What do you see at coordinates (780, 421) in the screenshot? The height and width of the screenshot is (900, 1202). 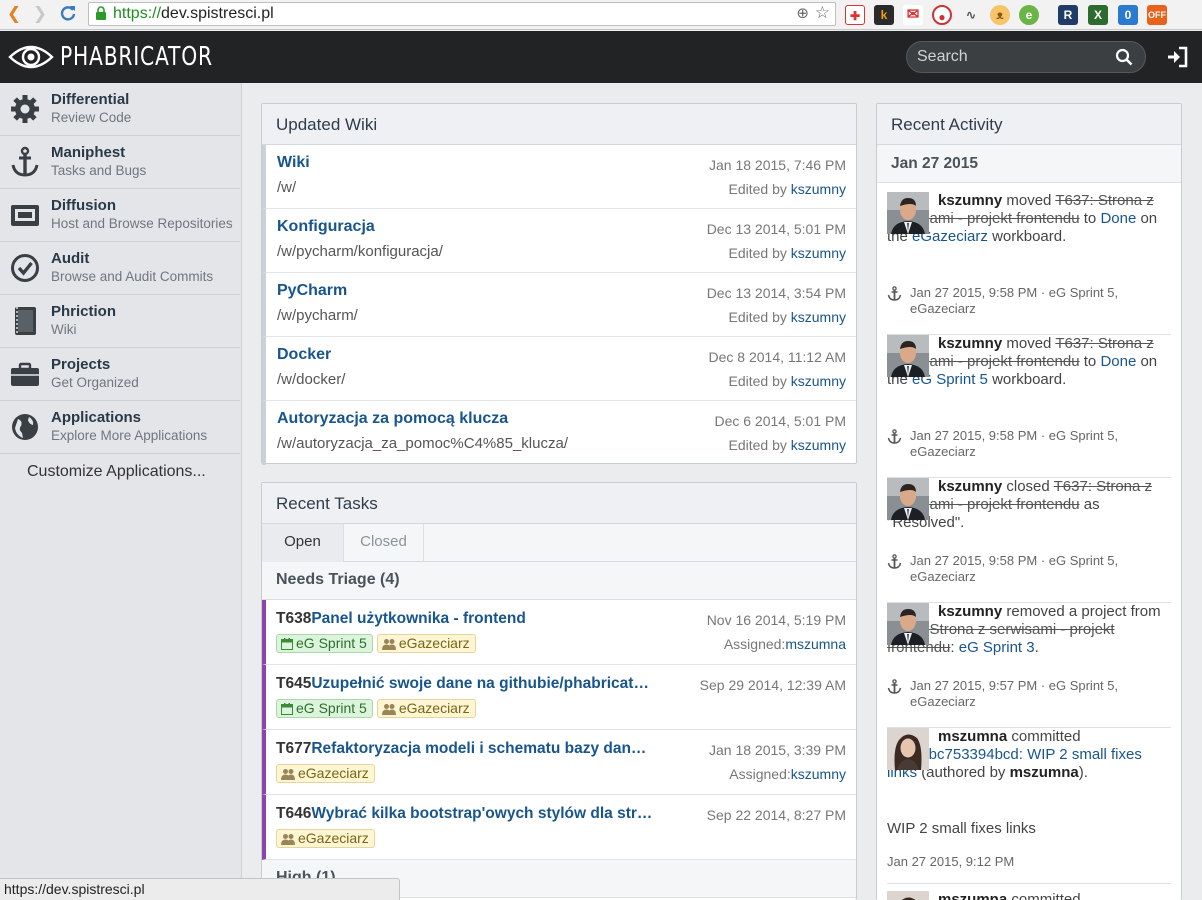 I see `wiki-date: Dec 6 2014, 5:01 PM` at bounding box center [780, 421].